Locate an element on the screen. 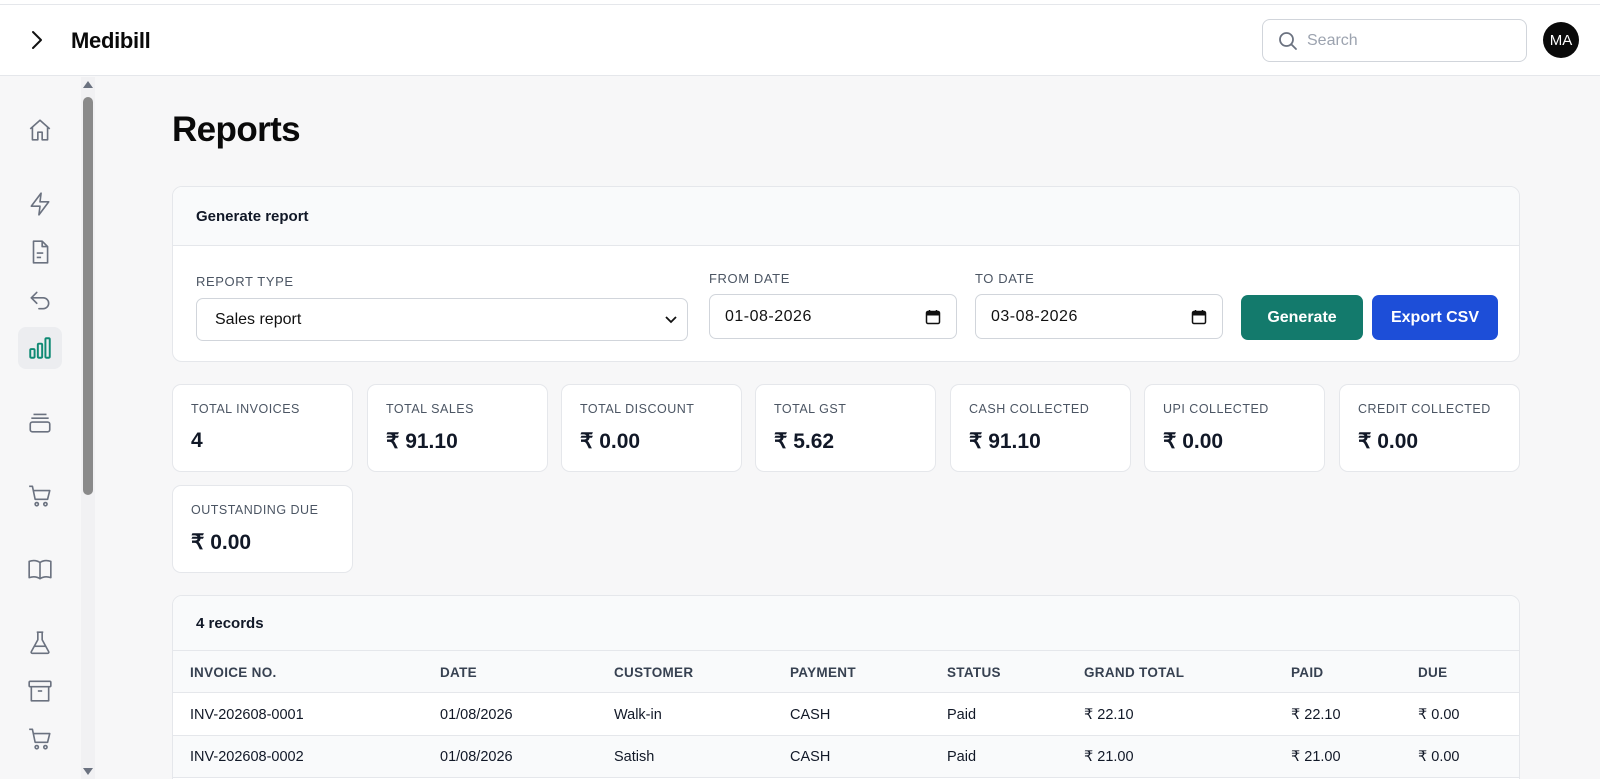  home-icon is located at coordinates (40, 130).